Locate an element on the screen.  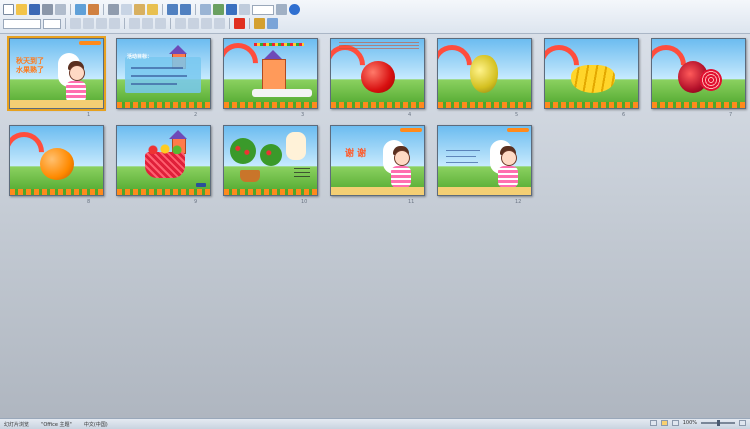
numbering-icon is located at coordinates (193, 23).